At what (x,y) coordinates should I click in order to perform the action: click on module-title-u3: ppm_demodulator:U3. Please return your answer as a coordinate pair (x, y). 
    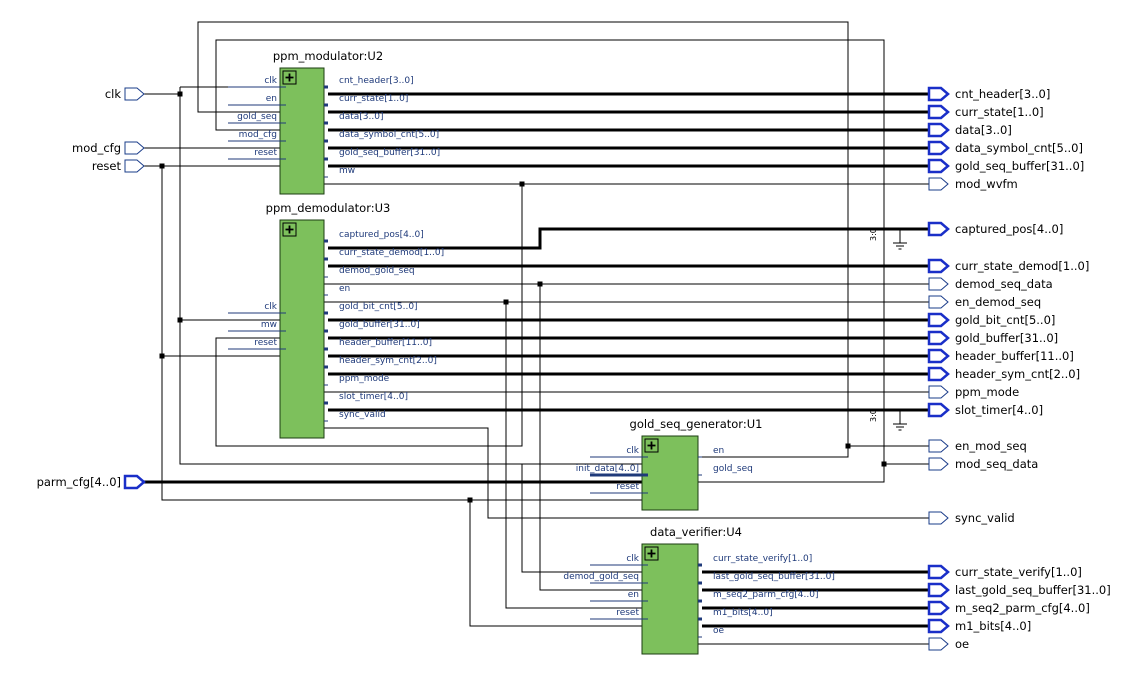
    Looking at the image, I should click on (328, 208).